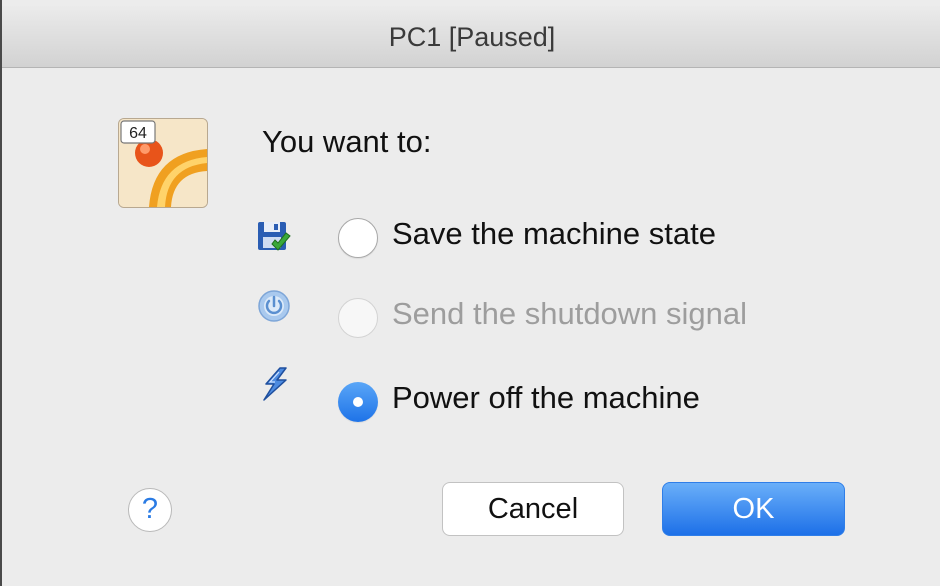  Describe the element at coordinates (569, 314) in the screenshot. I see `option-label-shutdown-signal: Send the shutdown signal` at that location.